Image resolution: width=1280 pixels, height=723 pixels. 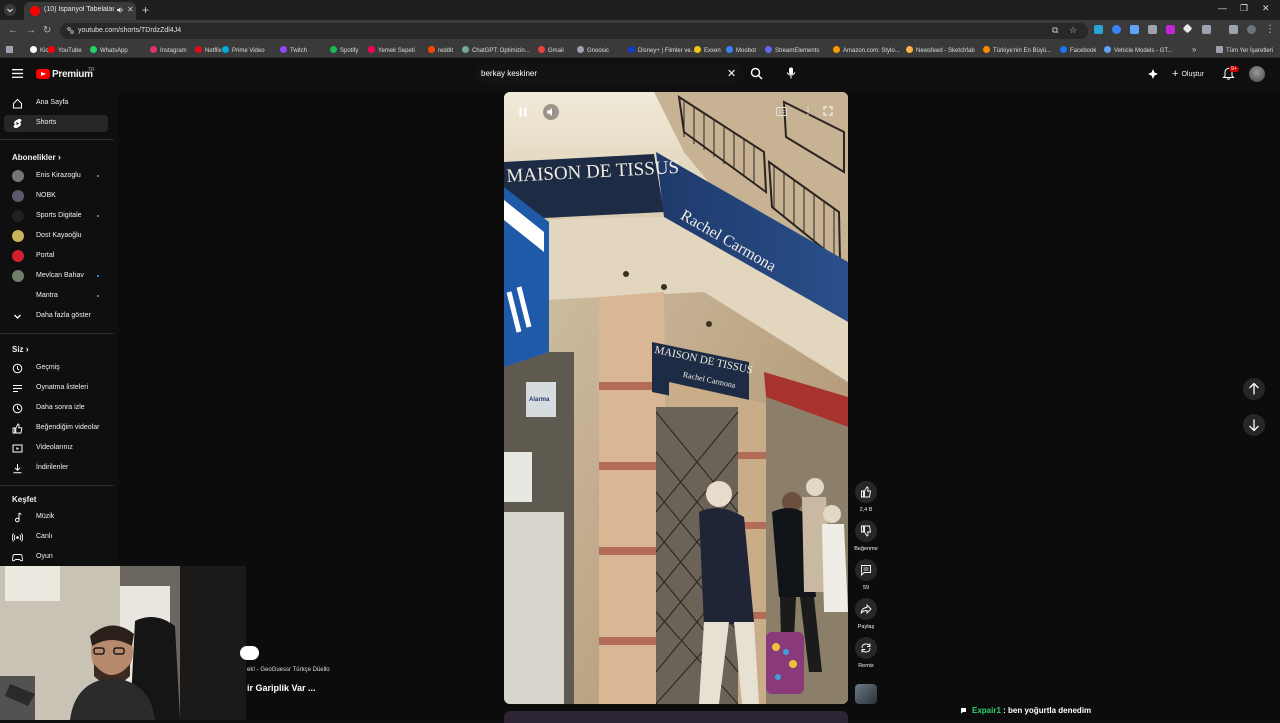 What do you see at coordinates (56, 176) in the screenshot?
I see `subscription-item: Enis Kirazoglu` at bounding box center [56, 176].